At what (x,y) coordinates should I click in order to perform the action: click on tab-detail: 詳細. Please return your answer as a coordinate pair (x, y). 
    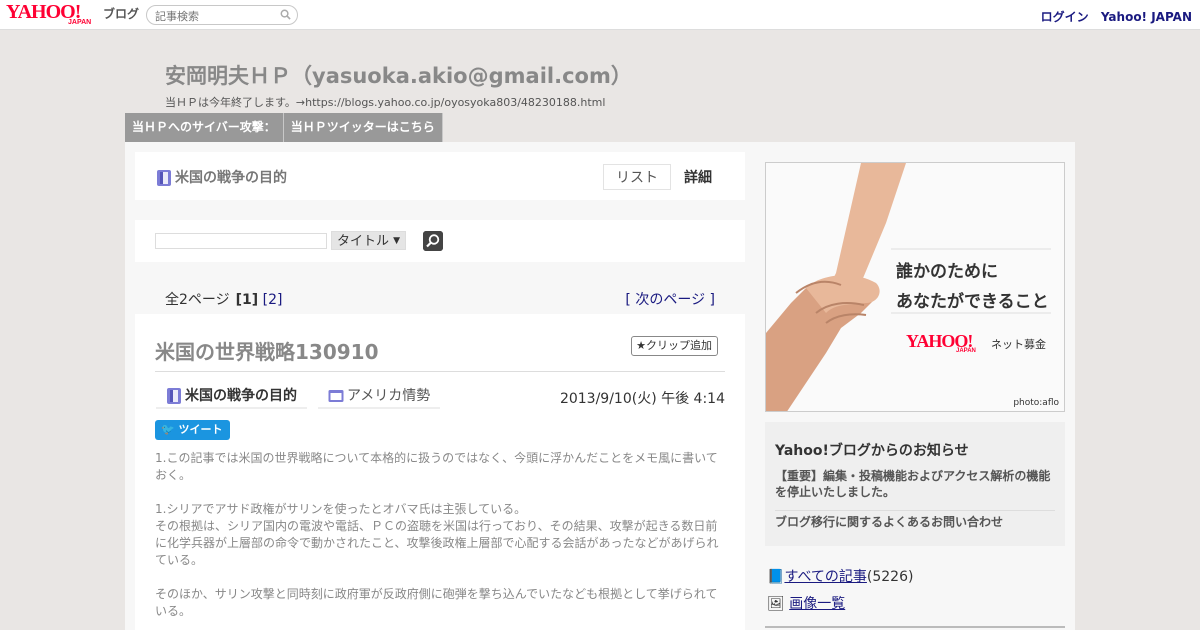
    Looking at the image, I should click on (698, 177).